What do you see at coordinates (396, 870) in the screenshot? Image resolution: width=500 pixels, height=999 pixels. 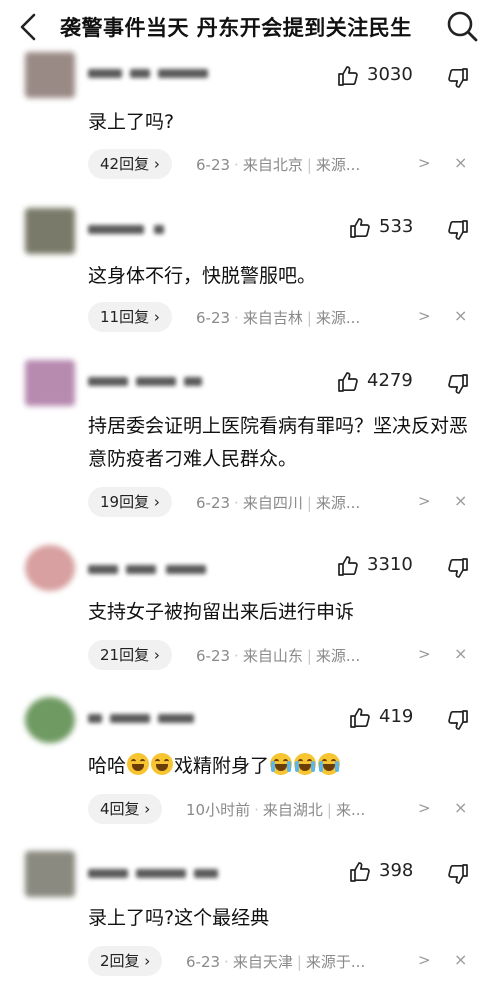 I see `like-count: 398` at bounding box center [396, 870].